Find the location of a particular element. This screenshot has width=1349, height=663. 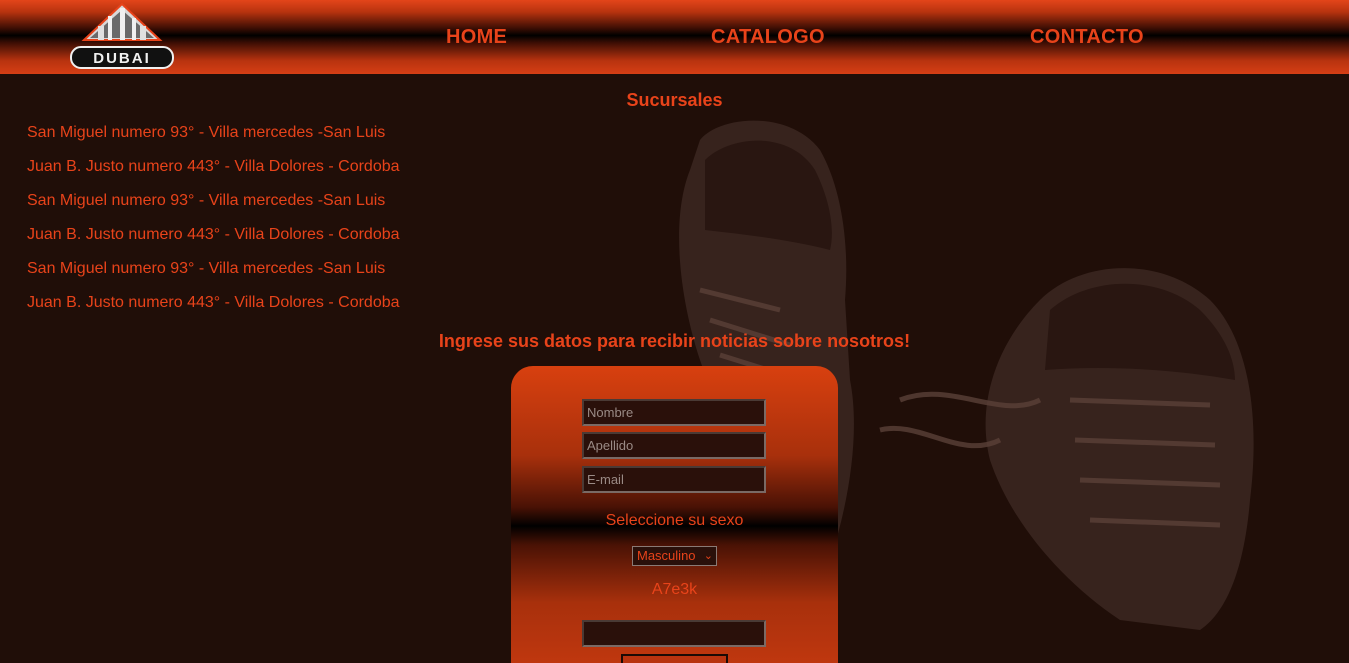

last-name-input is located at coordinates (674, 445).